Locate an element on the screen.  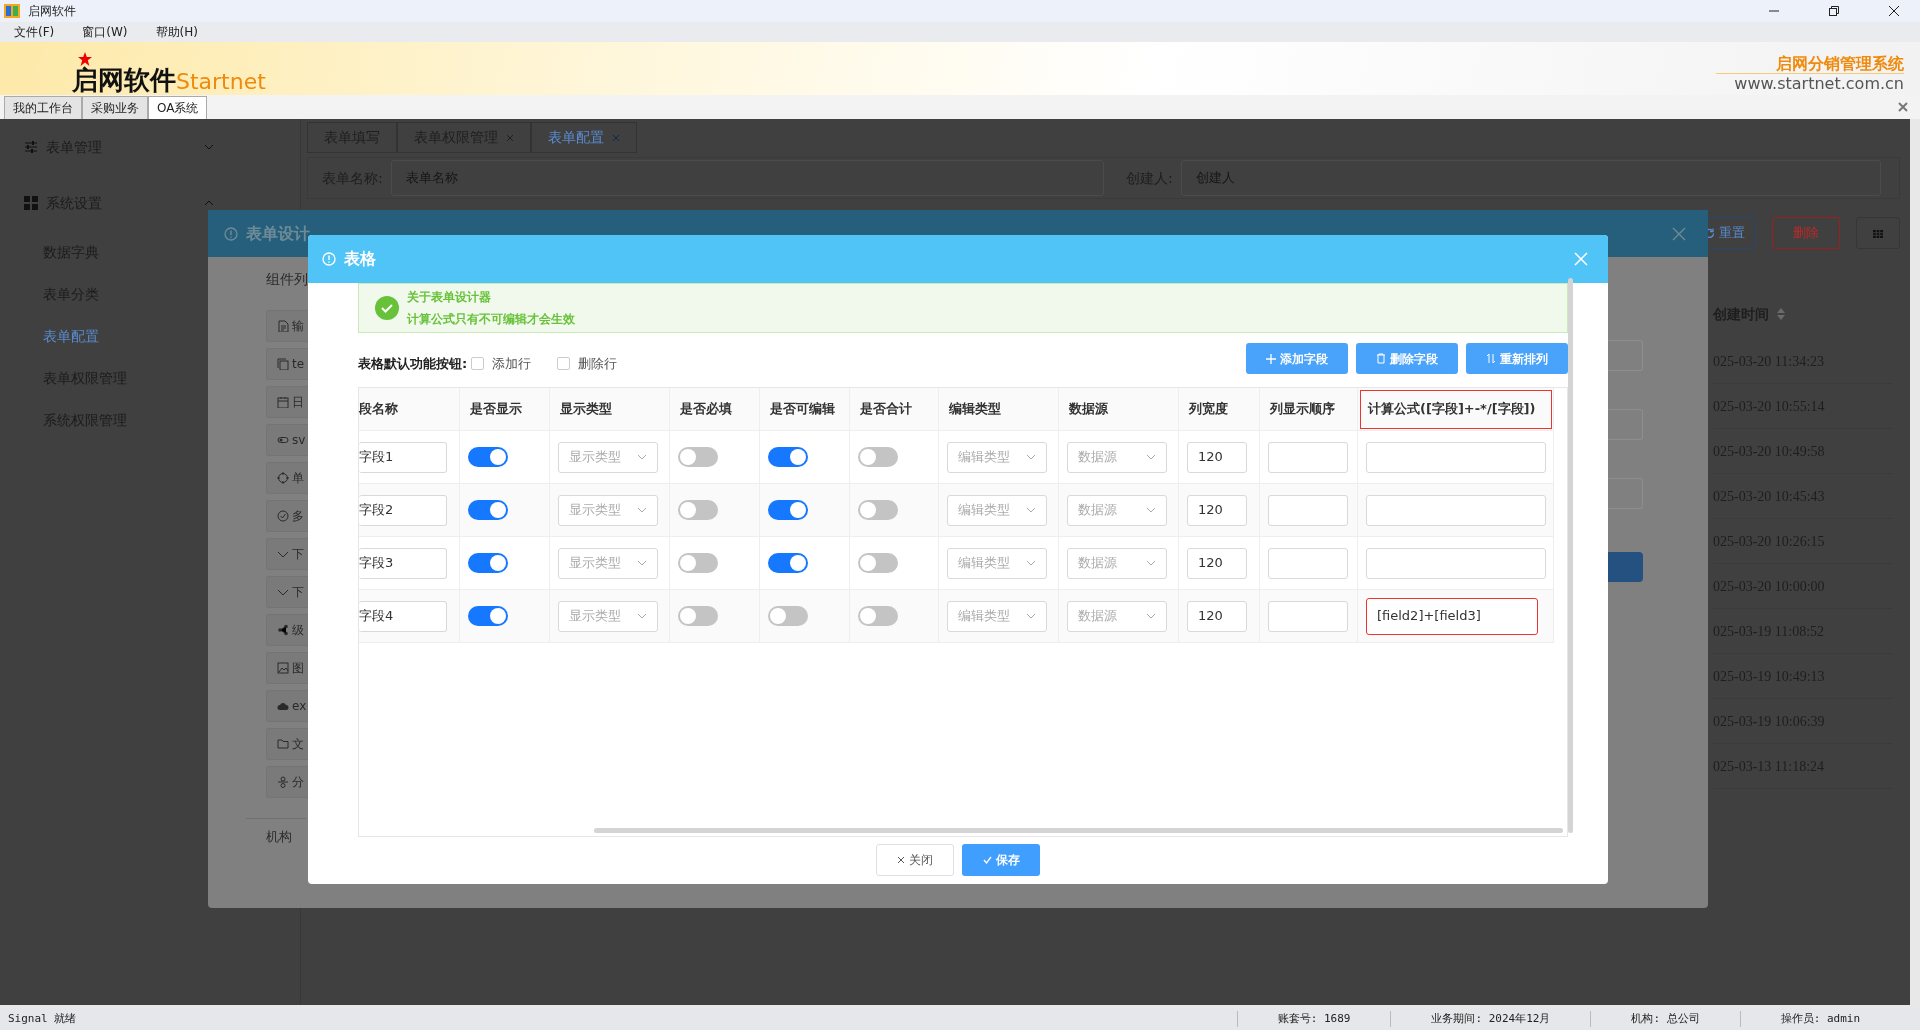
menu-item: 帮助(H) is located at coordinates (176, 32).